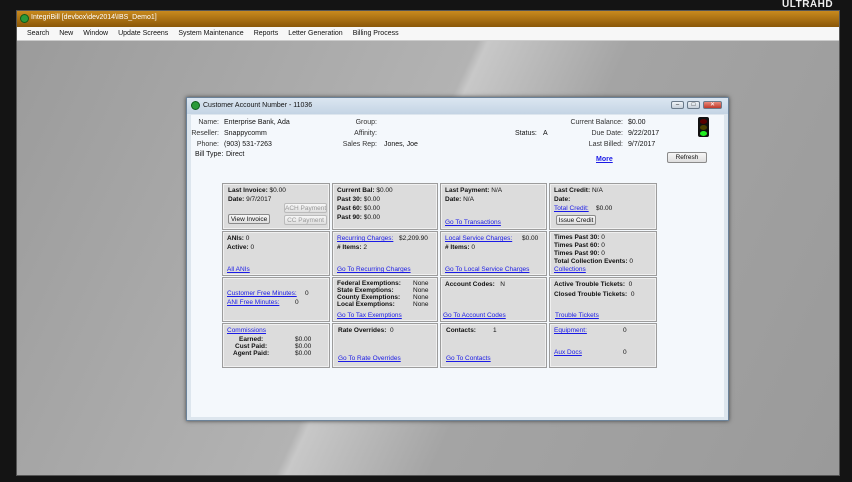  What do you see at coordinates (210, 35) in the screenshot?
I see `menu-system-maintenance: System Maintenance` at bounding box center [210, 35].